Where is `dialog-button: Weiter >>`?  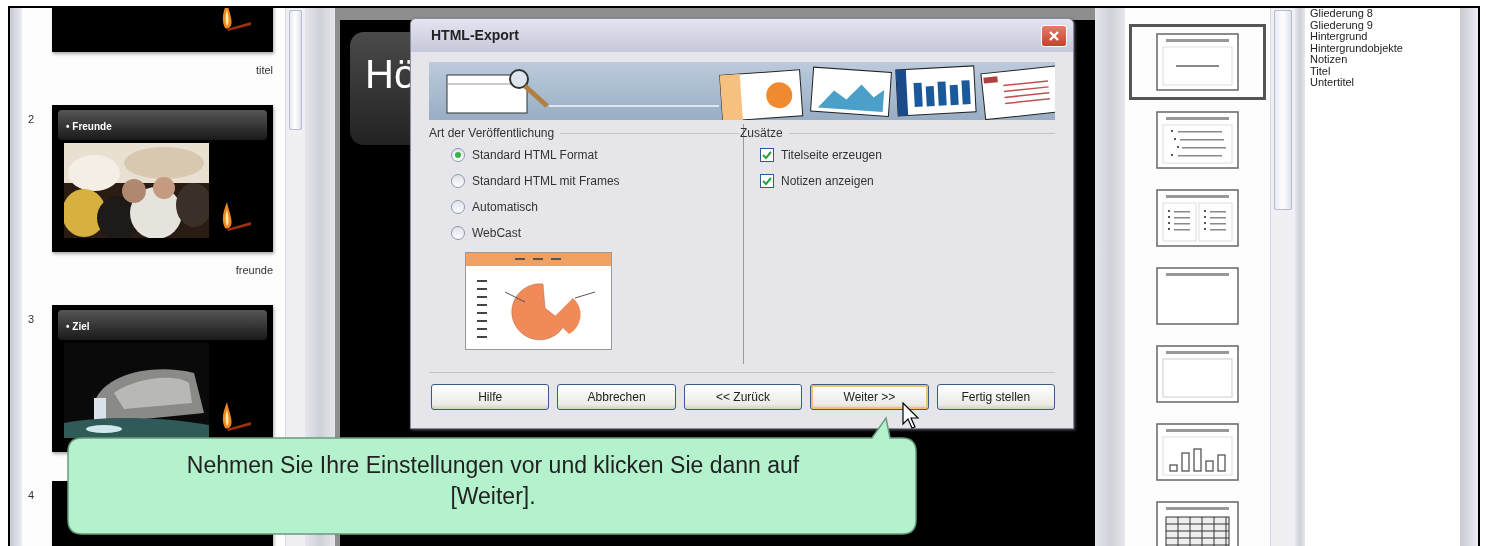
dialog-button: Weiter >> is located at coordinates (869, 397).